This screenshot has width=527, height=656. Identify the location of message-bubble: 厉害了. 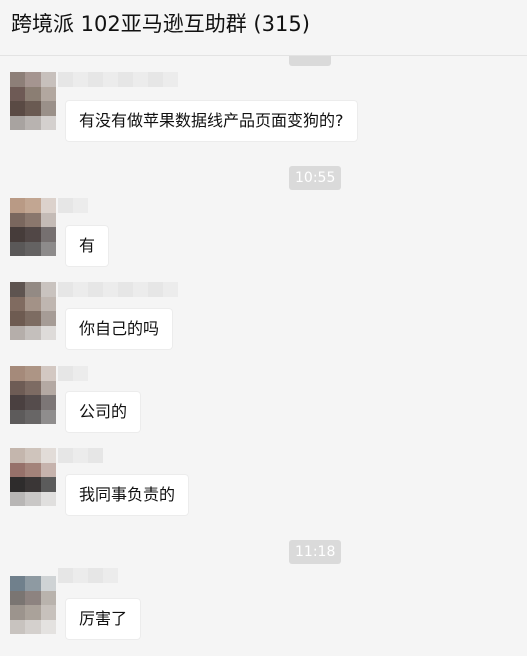
(103, 619).